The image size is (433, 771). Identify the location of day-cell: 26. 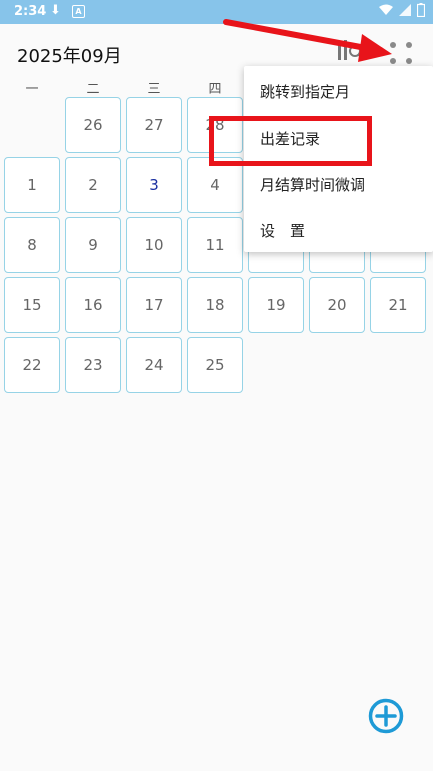
(93, 125).